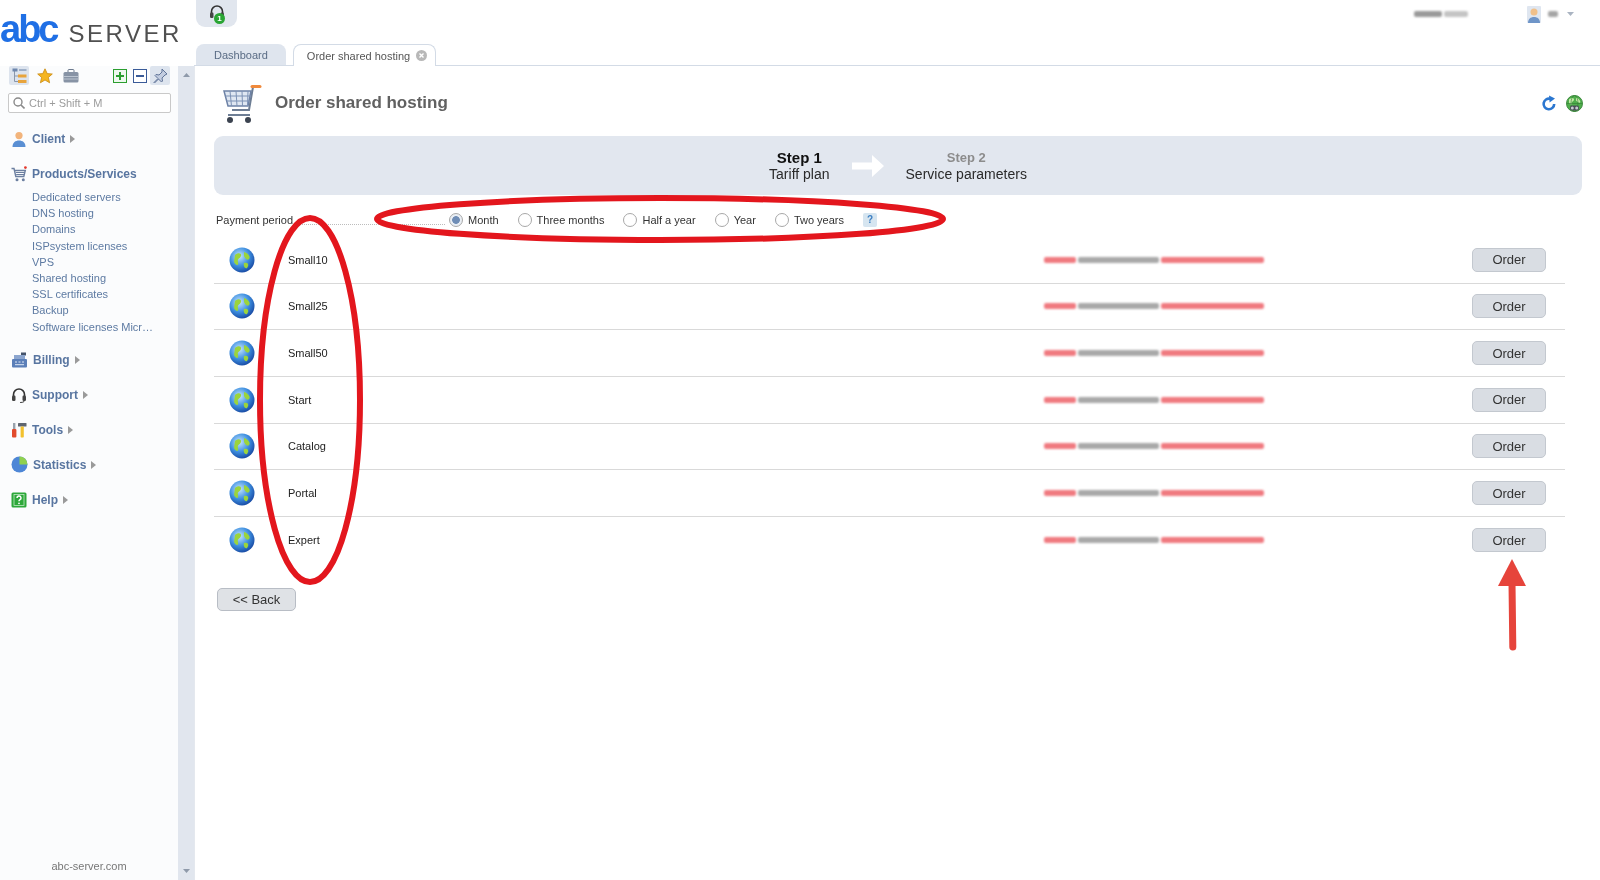  What do you see at coordinates (69, 278) in the screenshot?
I see `submenu-item: Shared hosting` at bounding box center [69, 278].